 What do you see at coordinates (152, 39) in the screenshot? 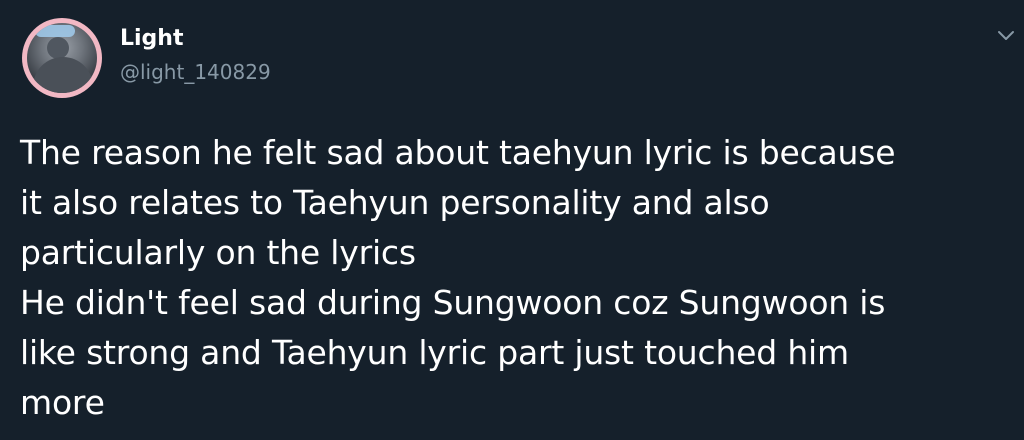
I see `user-display-name: Light` at bounding box center [152, 39].